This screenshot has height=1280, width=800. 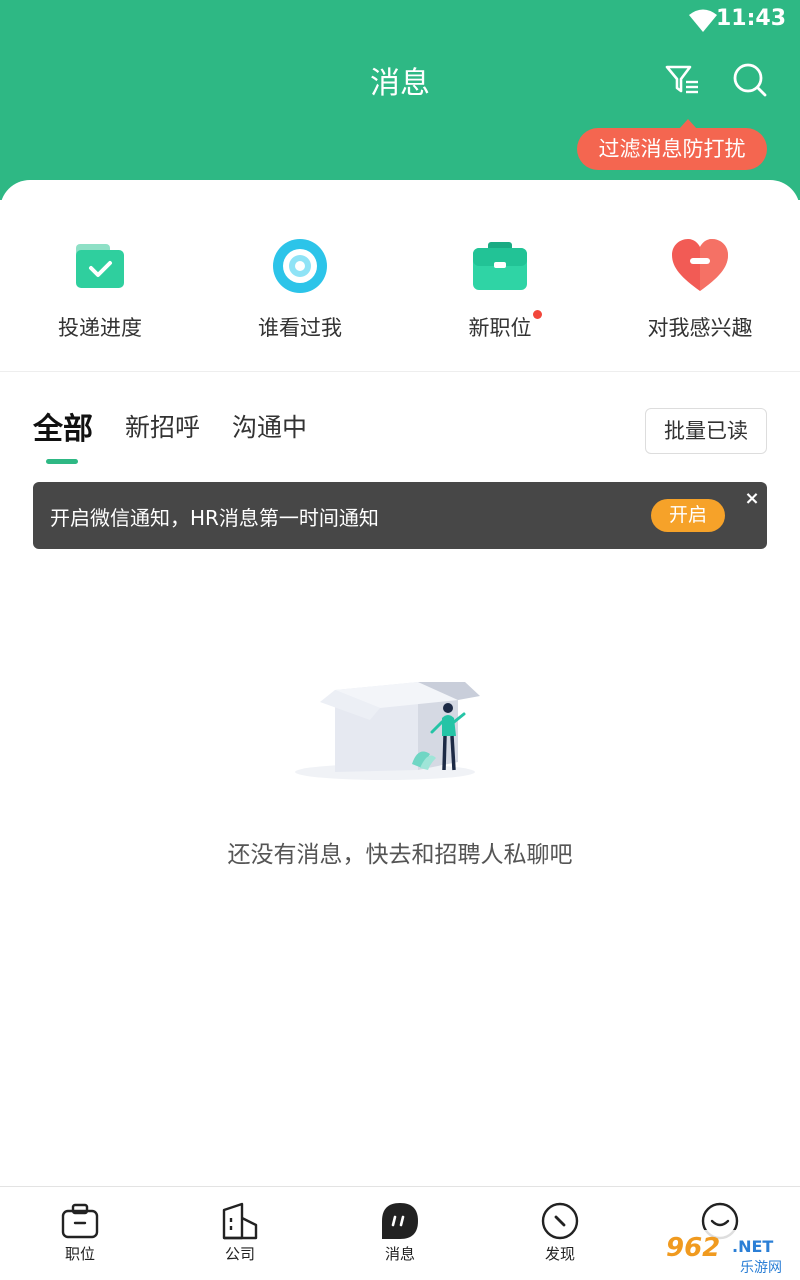 I want to click on close-icon: ×, so click(x=752, y=499).